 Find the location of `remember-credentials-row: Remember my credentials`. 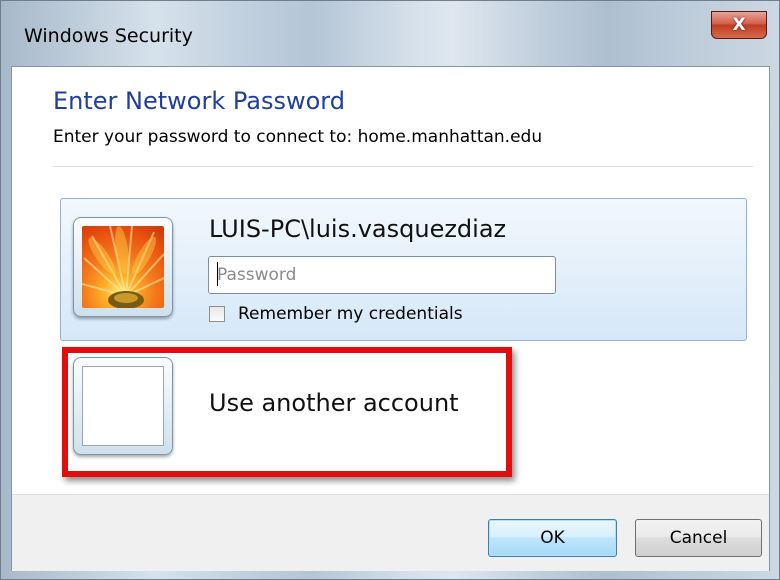

remember-credentials-row: Remember my credentials is located at coordinates (336, 314).